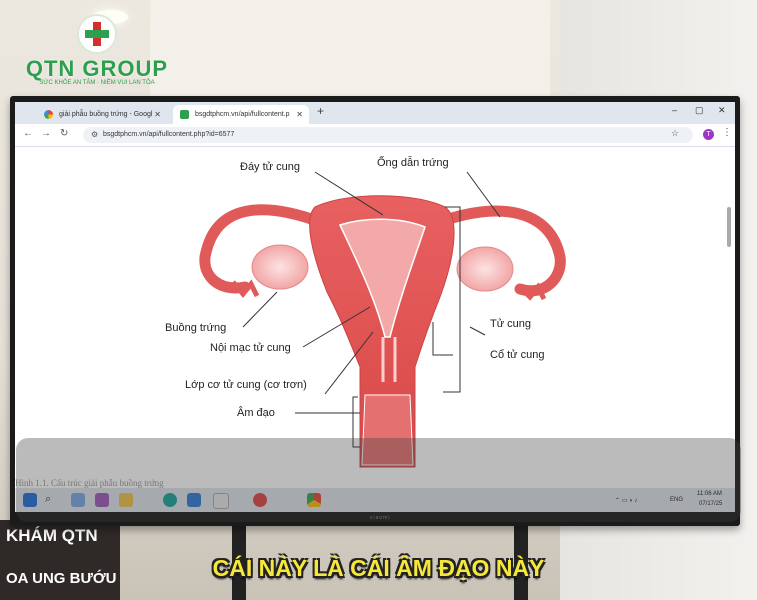 This screenshot has width=757, height=600. What do you see at coordinates (708, 134) in the screenshot?
I see `profile-avatar: T` at bounding box center [708, 134].